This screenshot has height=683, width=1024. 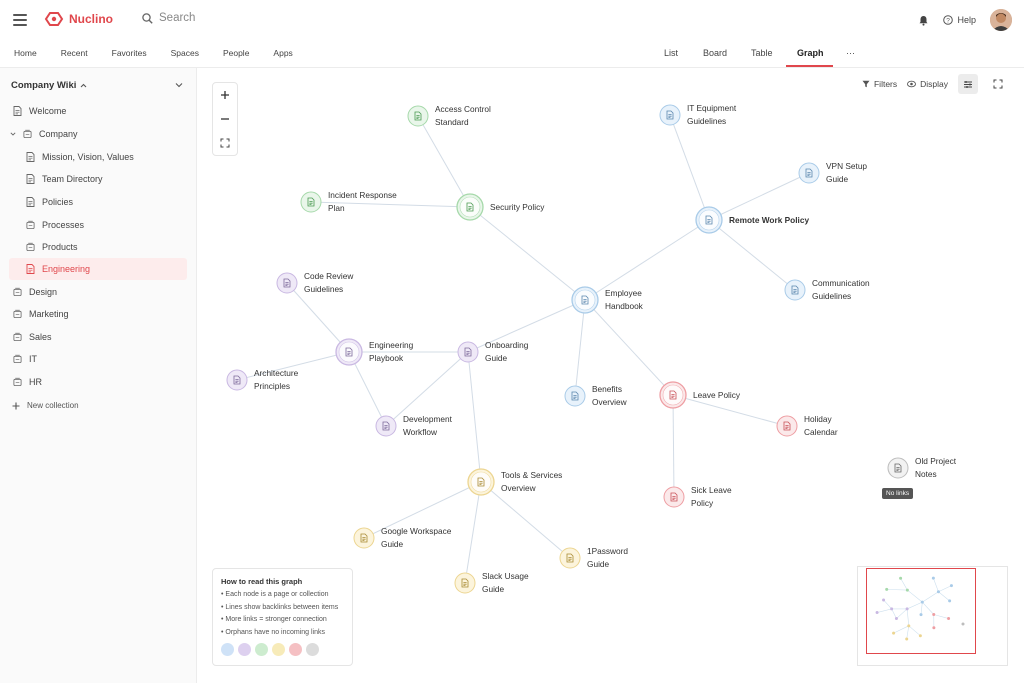 I want to click on sidebar-item-sales: Sales, so click(x=32, y=337).